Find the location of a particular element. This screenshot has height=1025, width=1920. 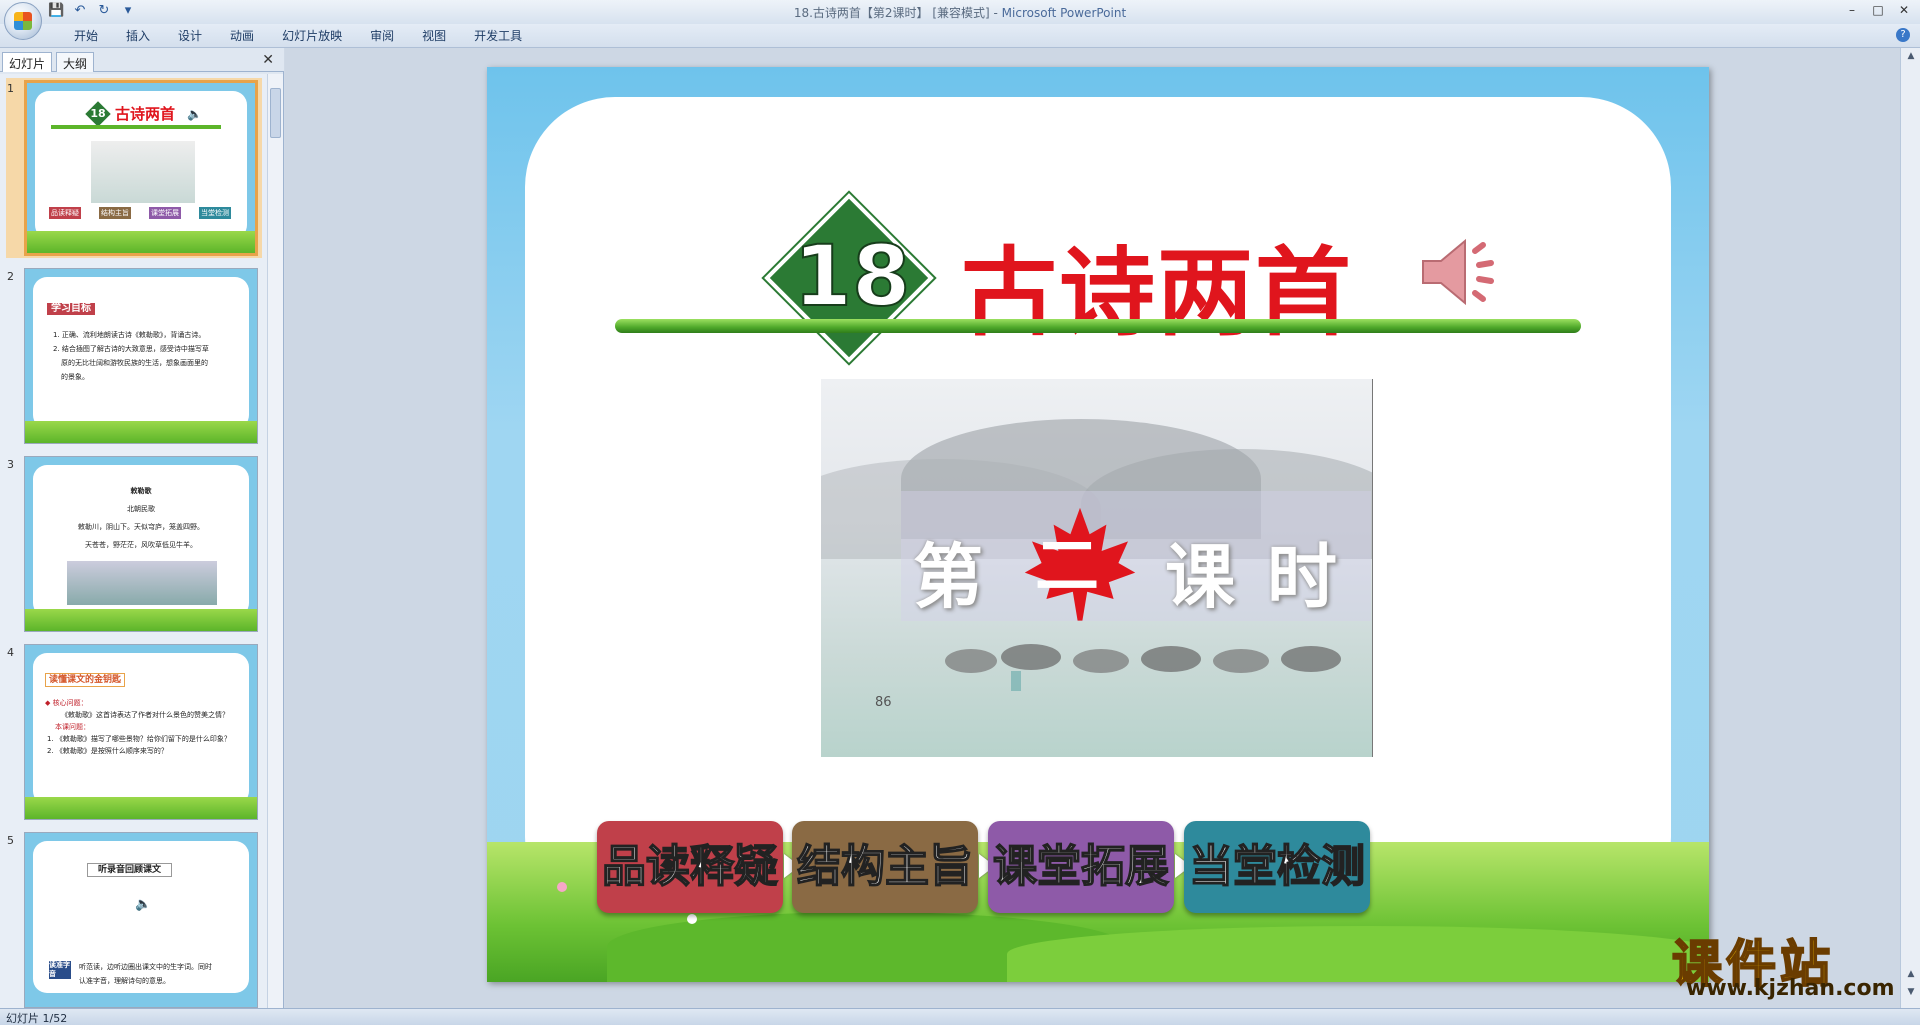

slides-pane: 幻灯片 大纲 ✕ 1 18 古诗两首 🔈 品读释疑 结构主旨 课堂拓展 当堂检测 is located at coordinates (142, 528).